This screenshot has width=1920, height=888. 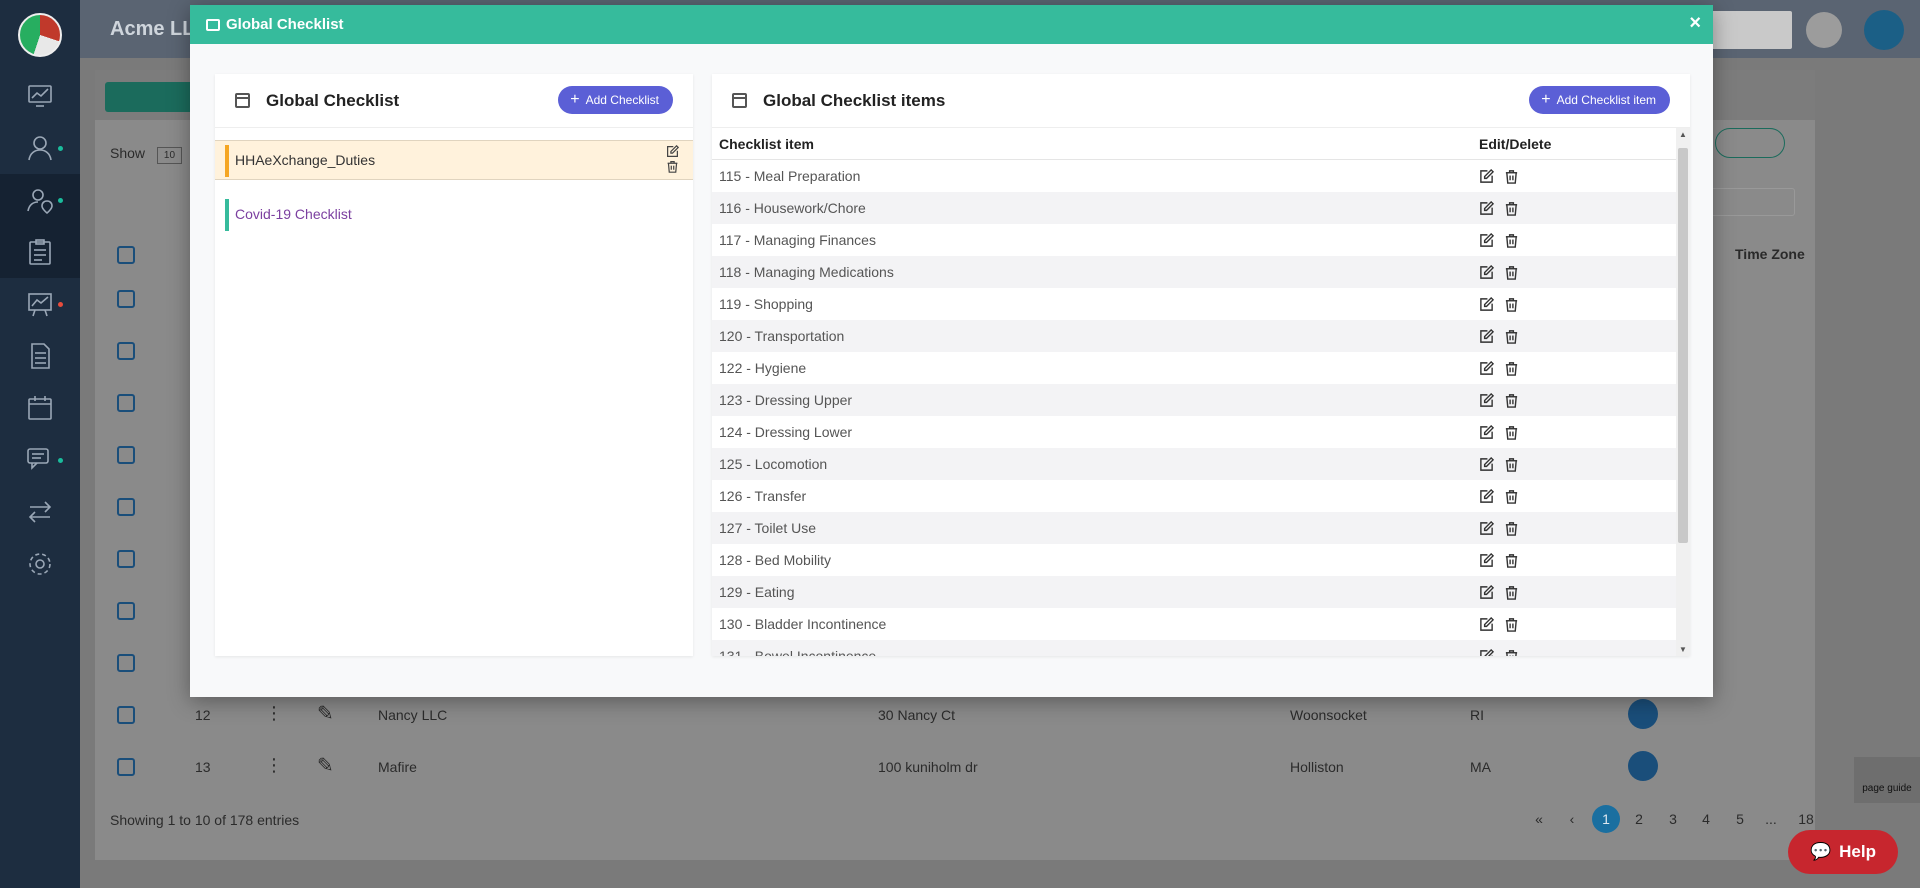 What do you see at coordinates (40, 35) in the screenshot?
I see `app-logo` at bounding box center [40, 35].